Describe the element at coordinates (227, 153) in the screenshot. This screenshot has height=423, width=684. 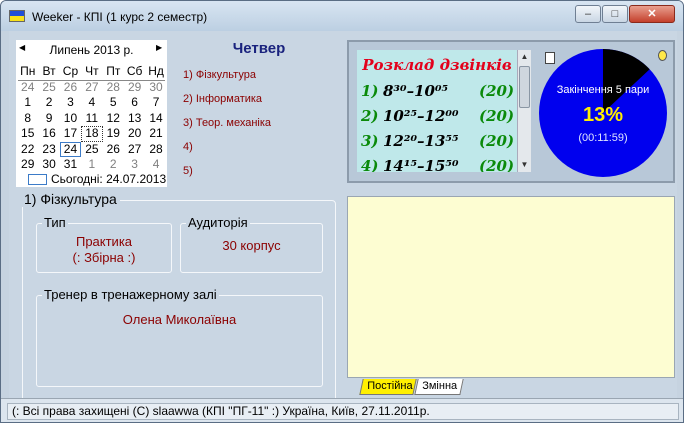
I see `lesson-item: 4)` at that location.